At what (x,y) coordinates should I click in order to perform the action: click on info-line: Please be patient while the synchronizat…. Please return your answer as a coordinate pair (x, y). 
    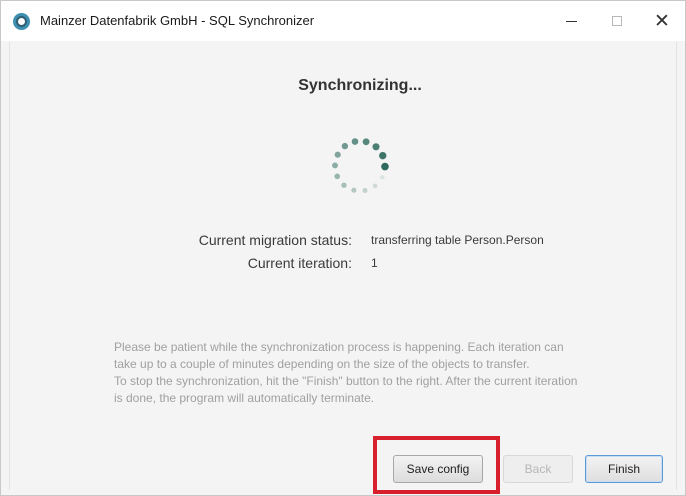
    Looking at the image, I should click on (339, 347).